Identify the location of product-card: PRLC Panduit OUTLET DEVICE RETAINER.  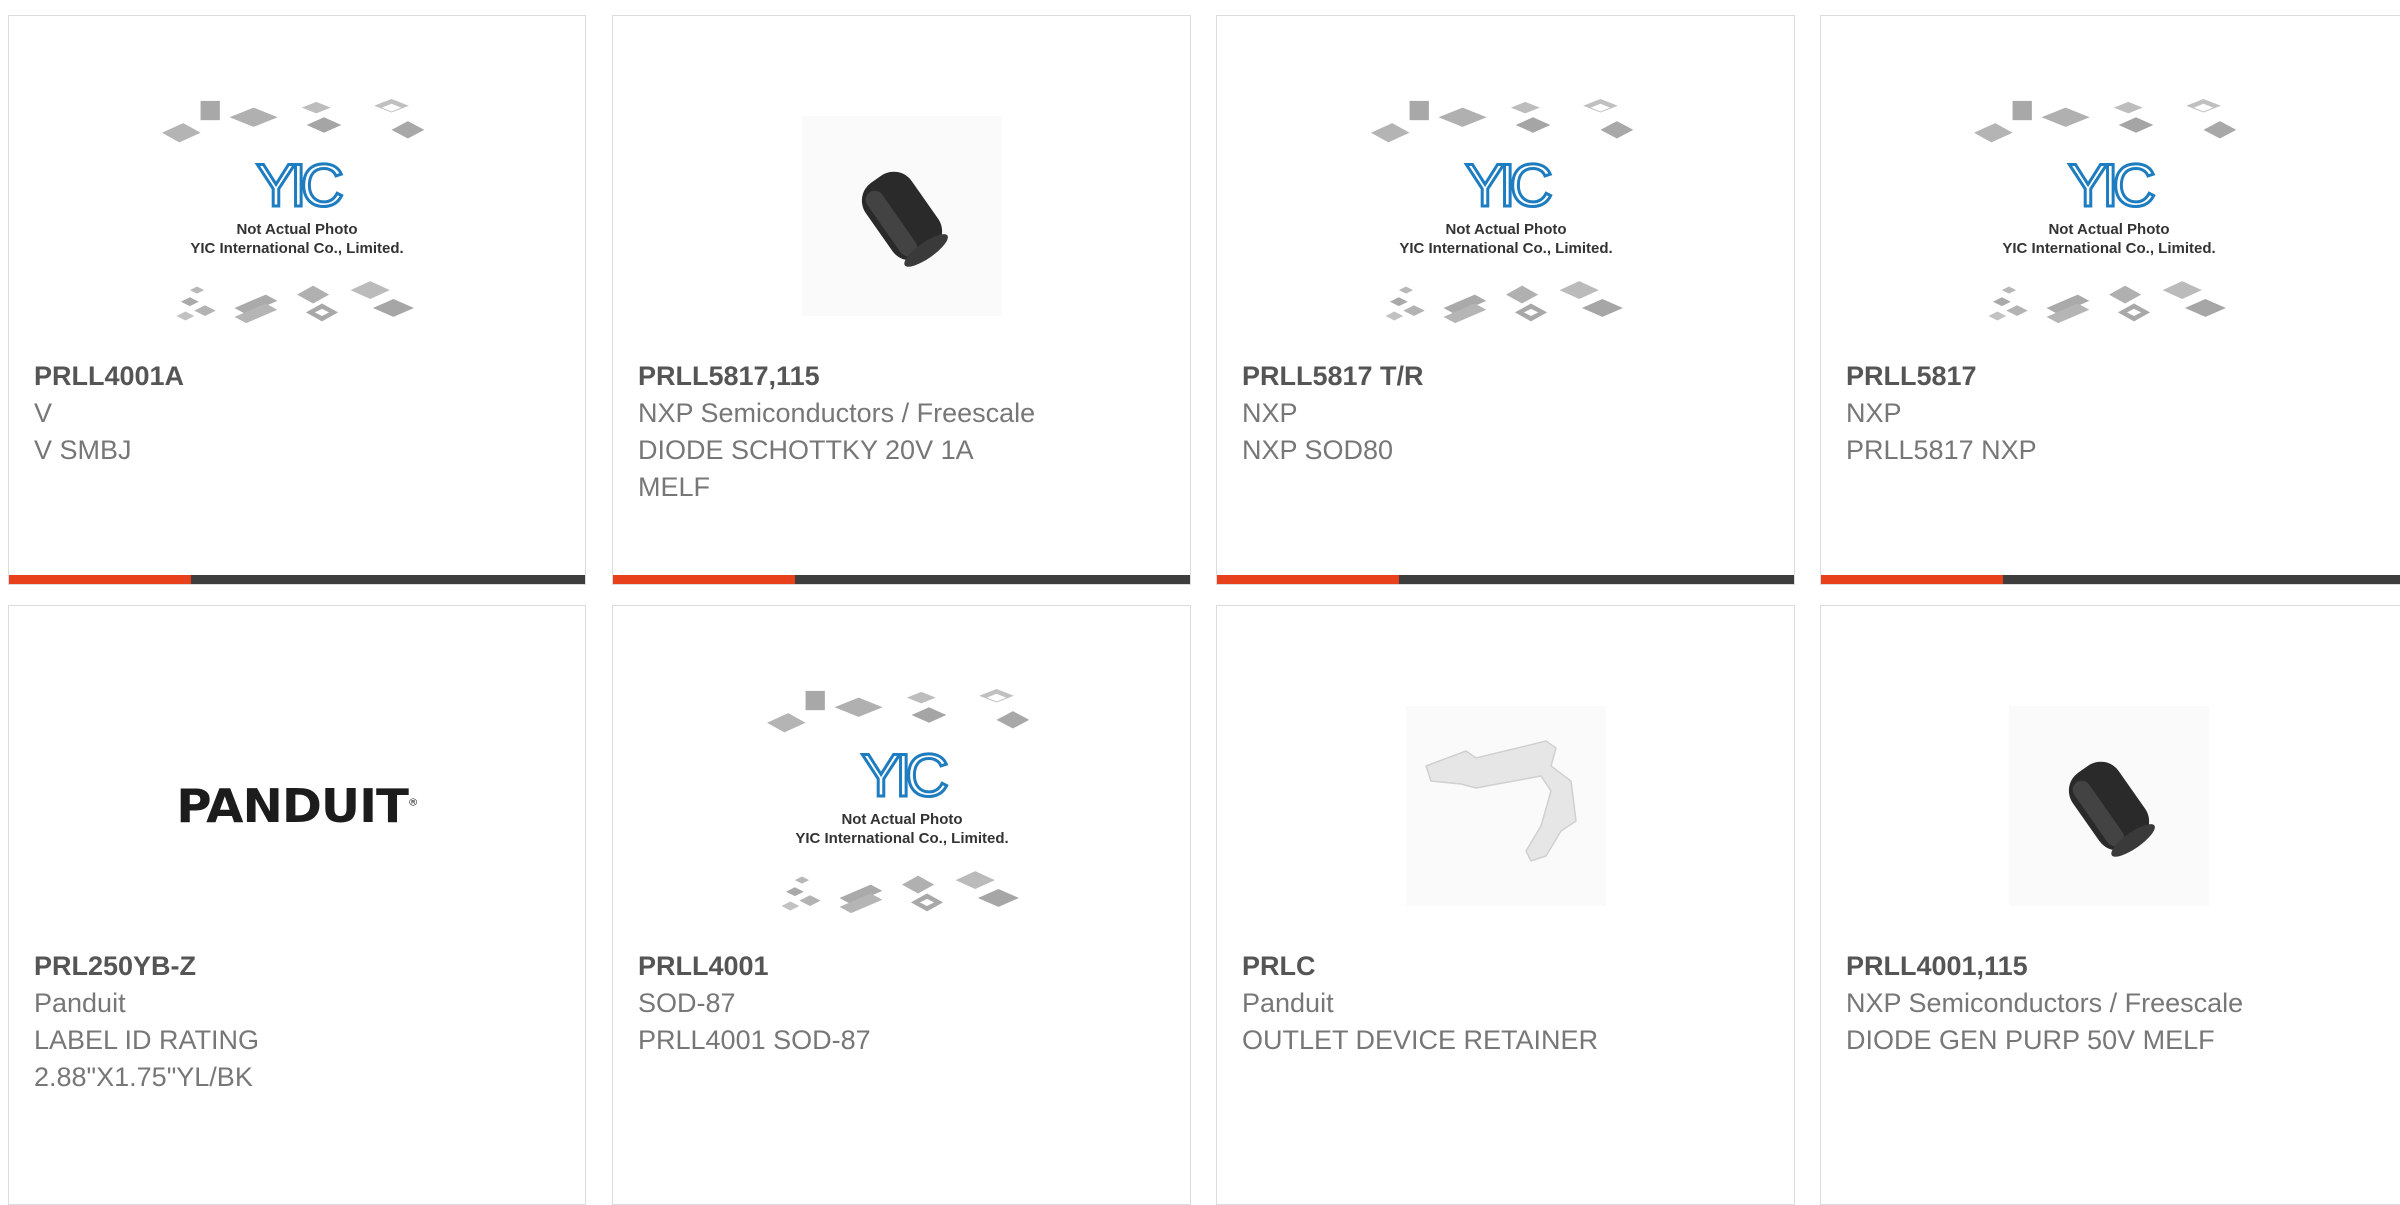
(1505, 905).